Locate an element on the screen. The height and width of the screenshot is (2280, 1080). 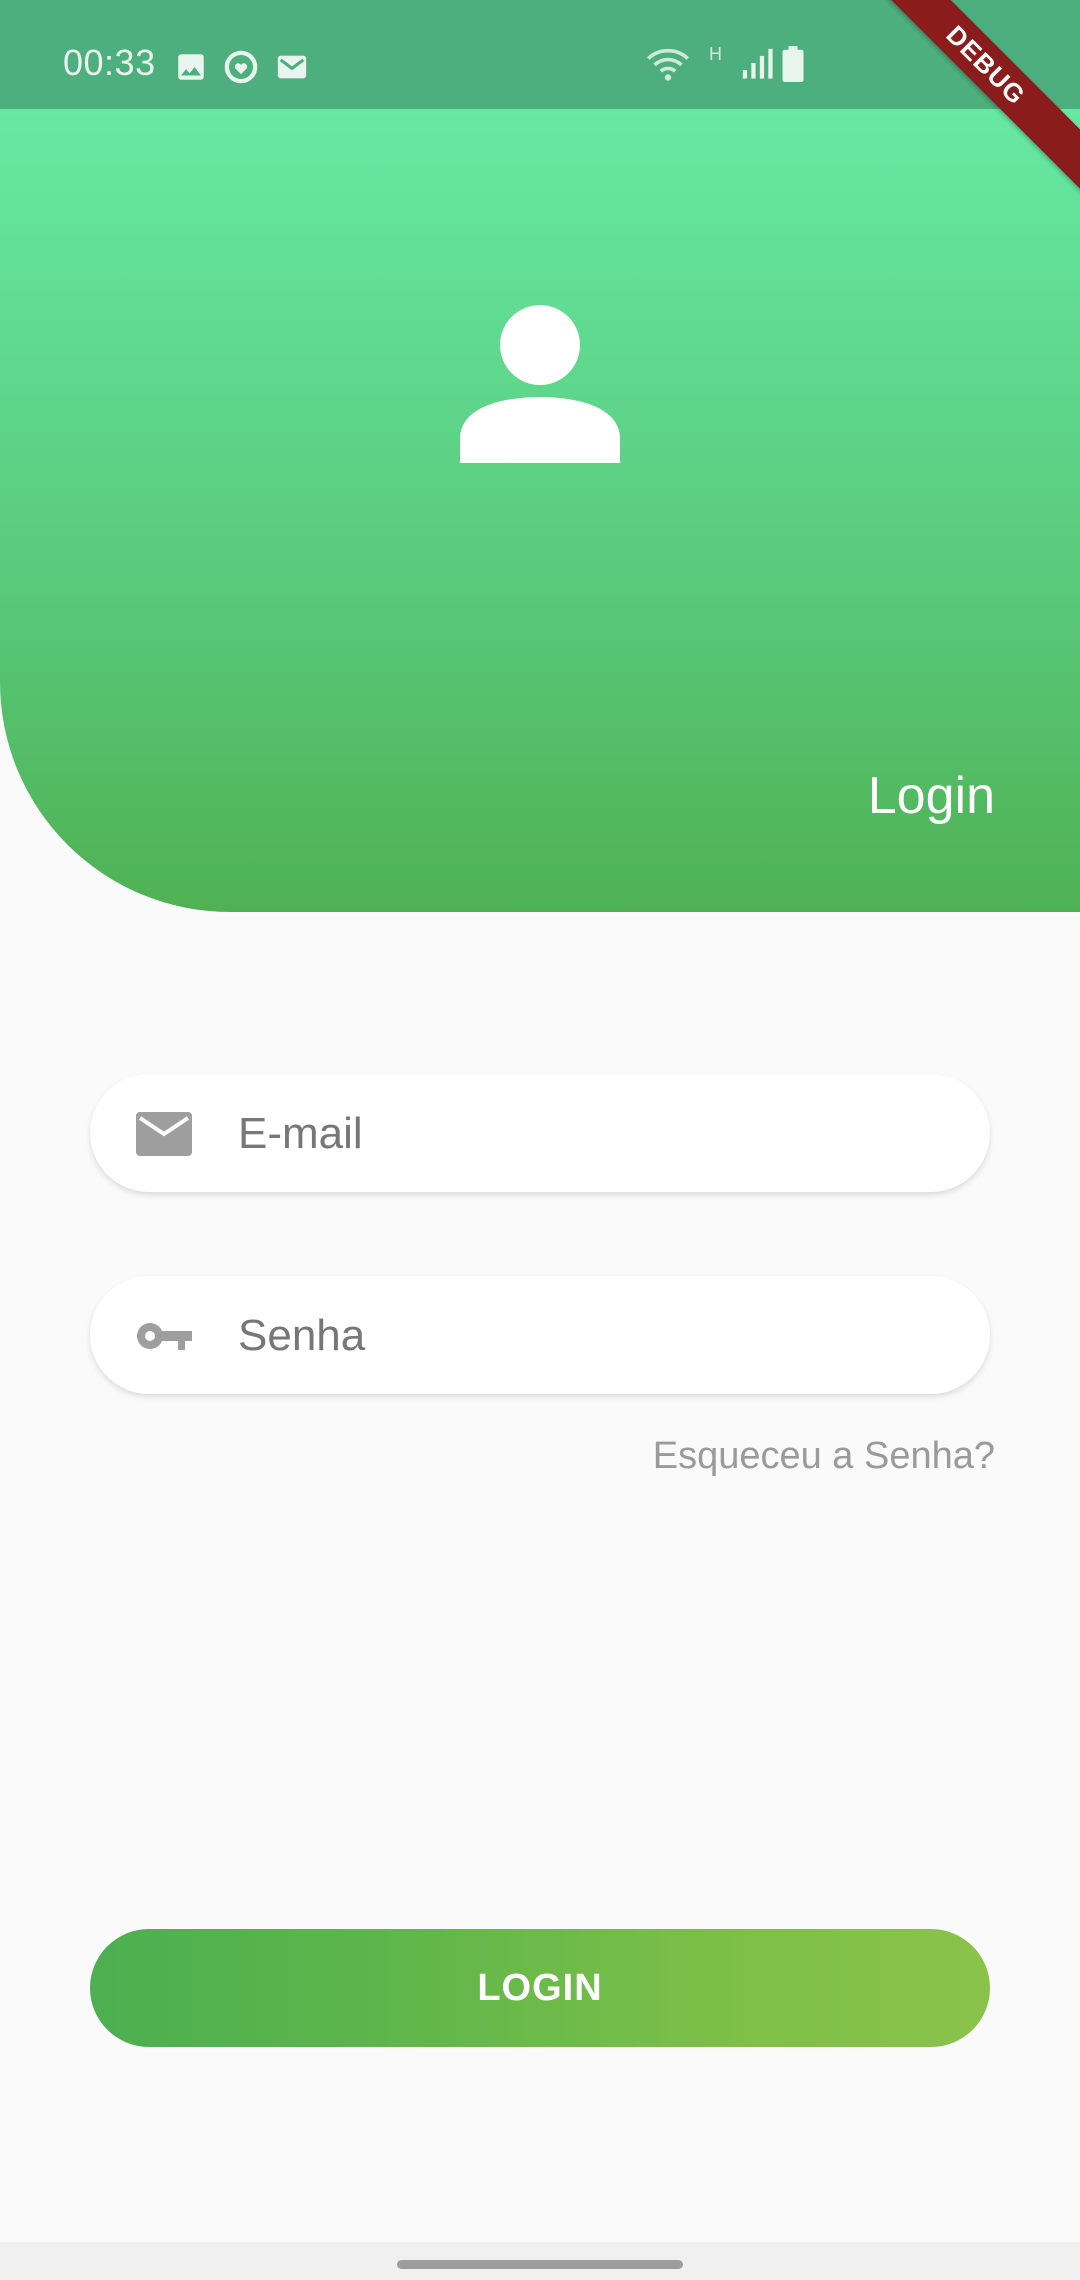
email-input is located at coordinates (588, 1134).